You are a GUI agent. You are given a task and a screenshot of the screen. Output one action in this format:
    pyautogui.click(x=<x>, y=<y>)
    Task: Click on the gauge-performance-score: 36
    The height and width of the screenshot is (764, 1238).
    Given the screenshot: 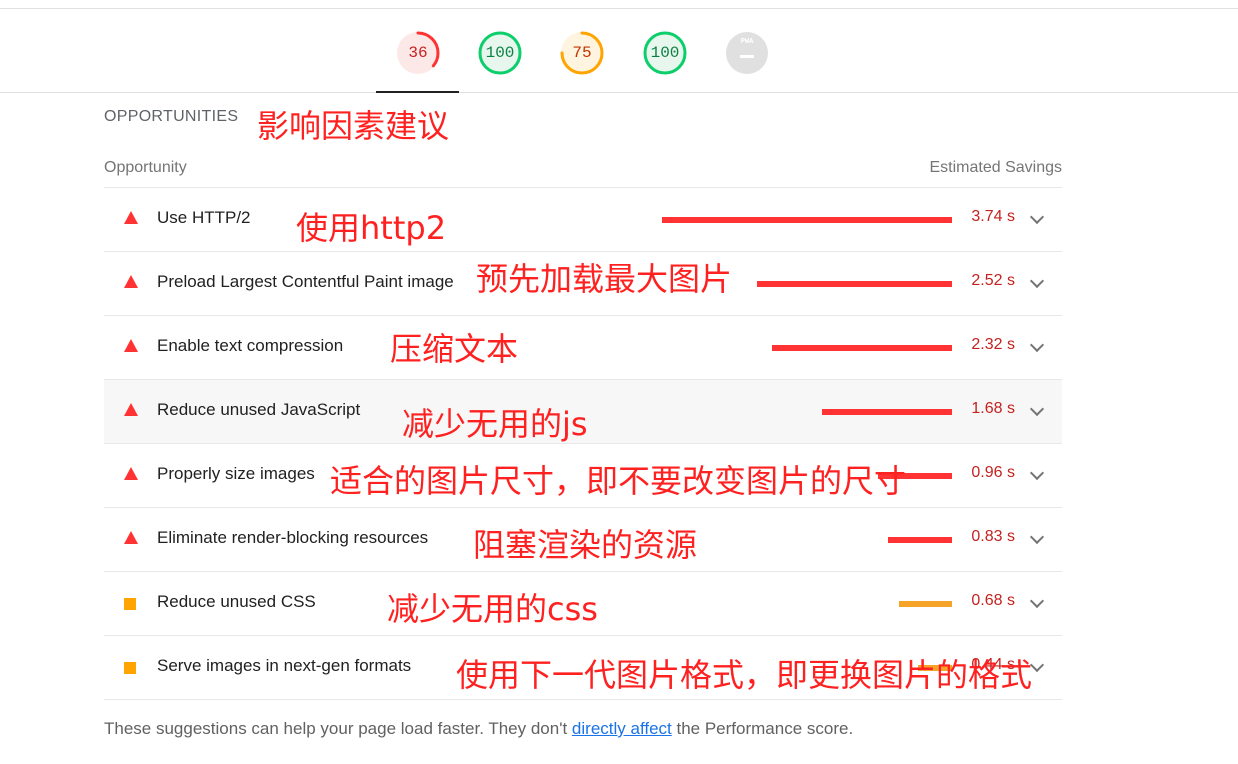 What is the action you would take?
    pyautogui.click(x=418, y=53)
    